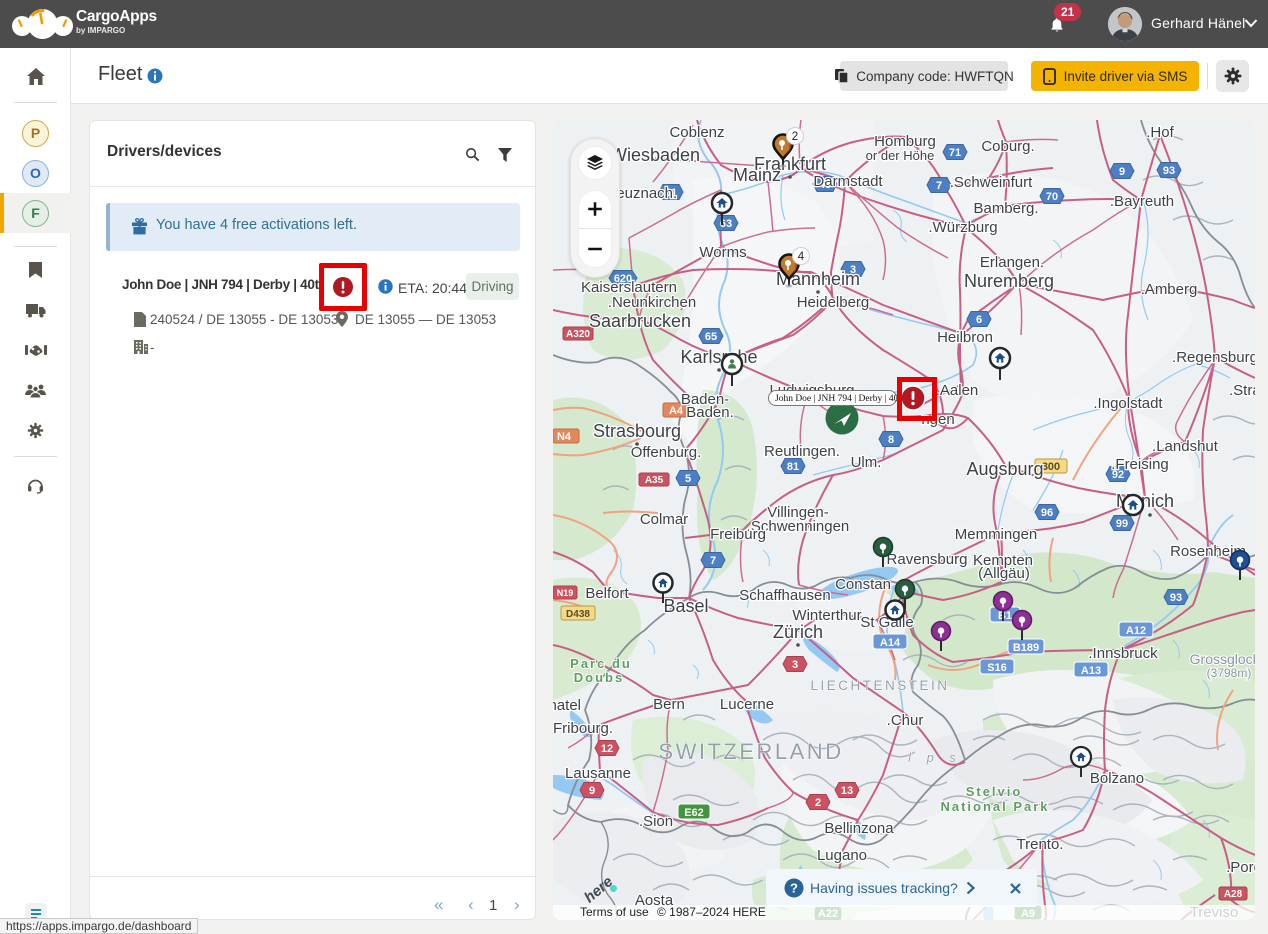 The width and height of the screenshot is (1268, 934). I want to click on svg-text: Belfort, so click(607, 593).